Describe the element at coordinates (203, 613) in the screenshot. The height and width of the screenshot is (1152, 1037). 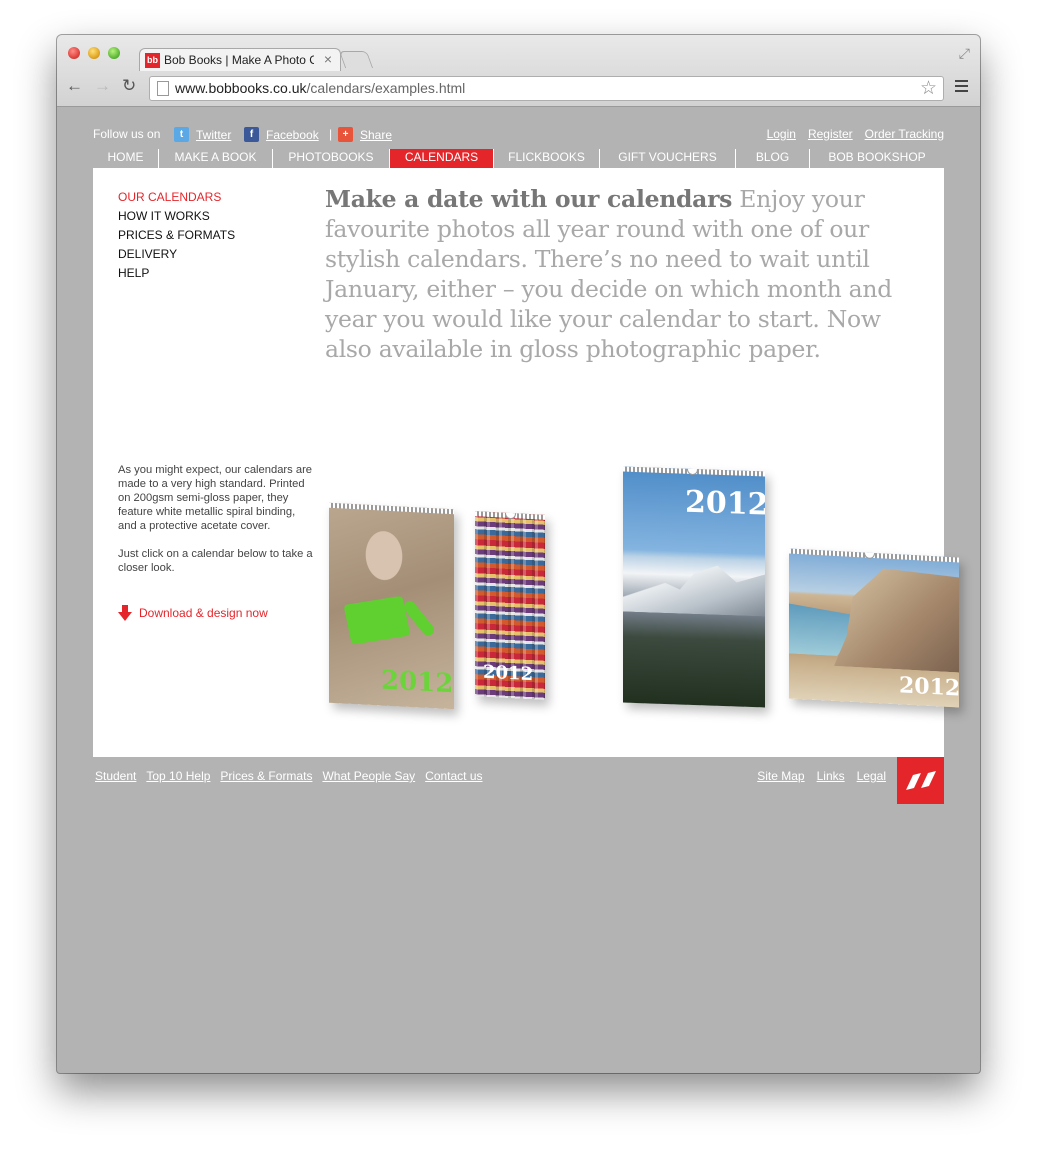
I see `download-label: Download & design now` at that location.